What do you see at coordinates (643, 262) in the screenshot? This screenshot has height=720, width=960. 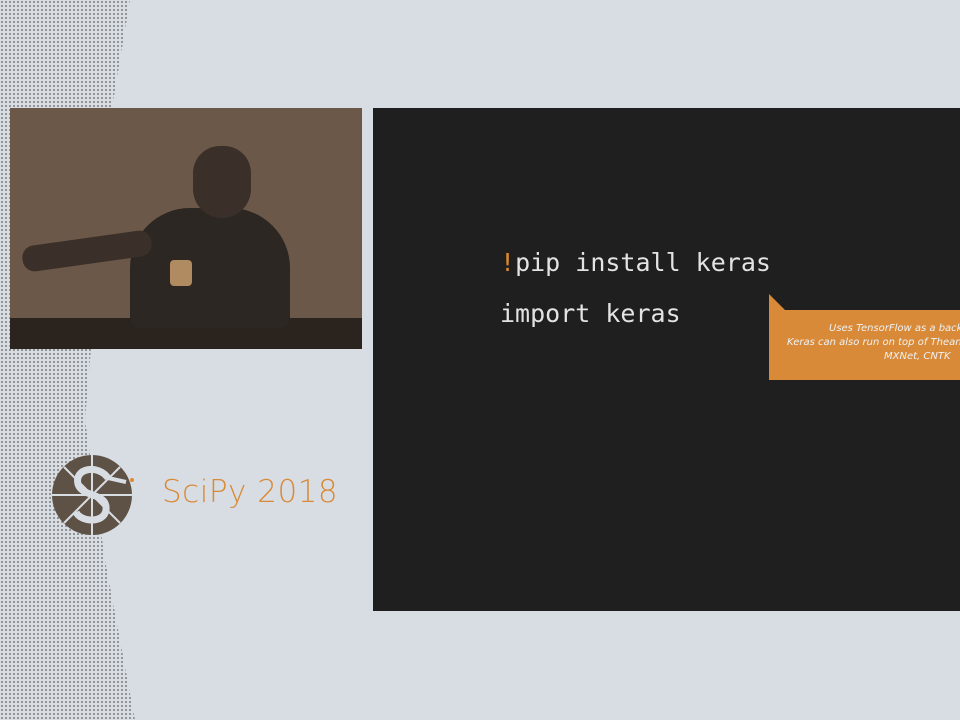 I see `code-text: pip install keras` at bounding box center [643, 262].